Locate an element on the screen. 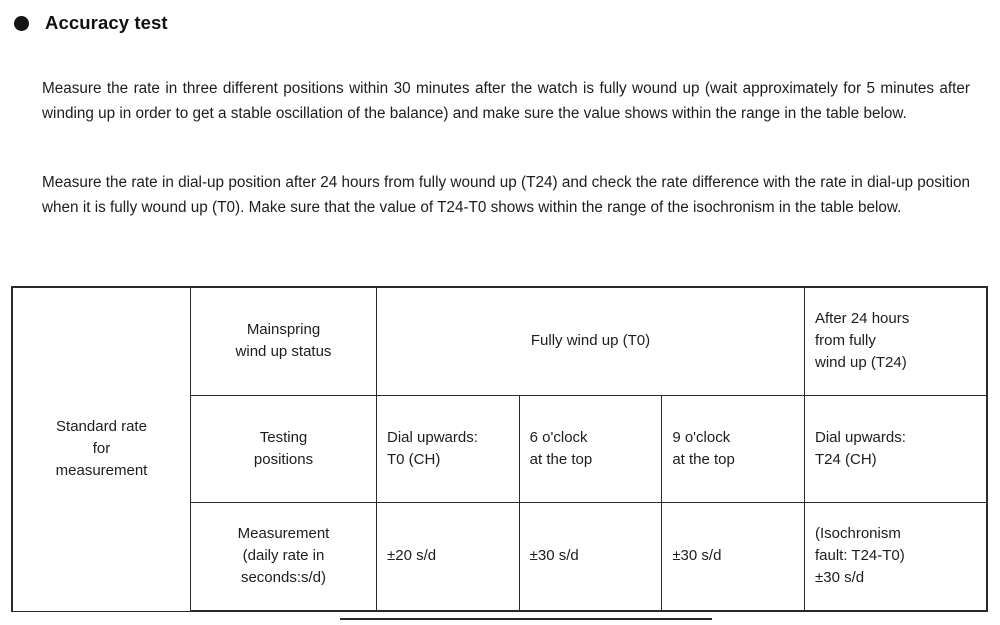 This screenshot has height=625, width=1000. table-cell-tolerance-dial-upwards-t0: ±20 s/d is located at coordinates (448, 556).